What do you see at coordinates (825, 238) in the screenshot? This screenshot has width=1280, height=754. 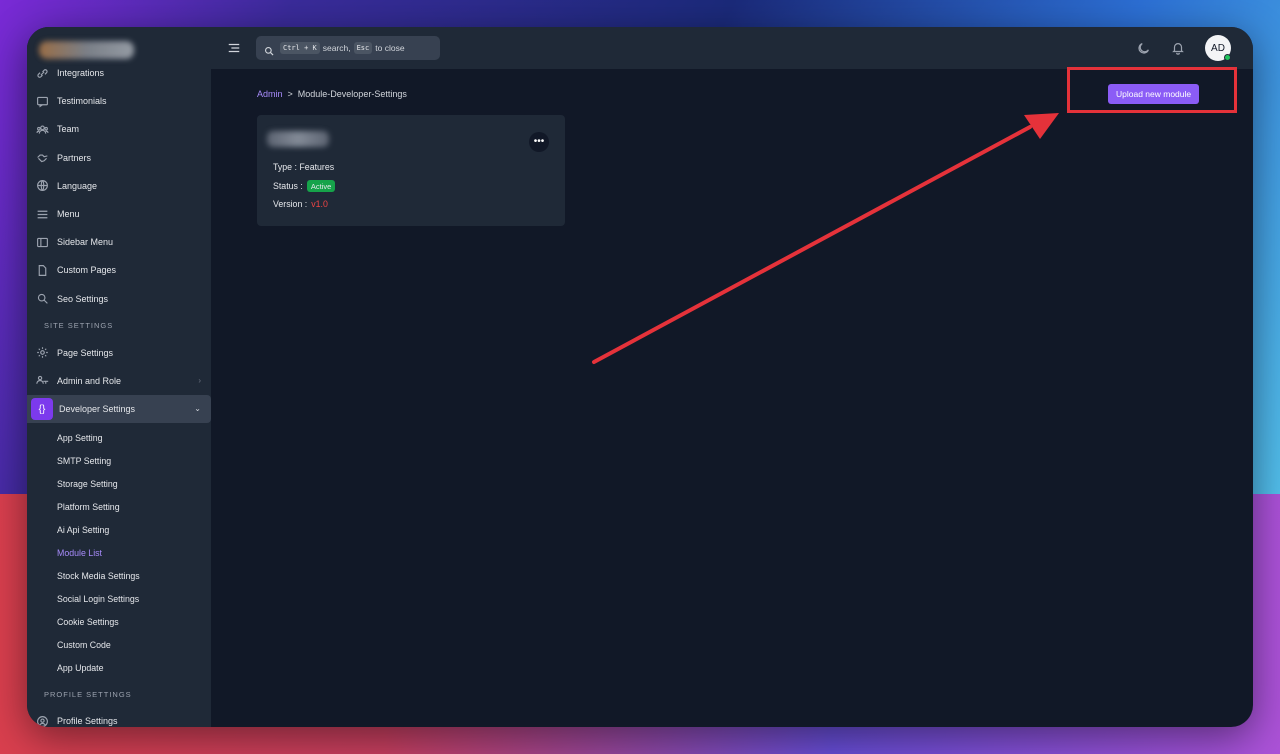 I see `annotation-arrow` at bounding box center [825, 238].